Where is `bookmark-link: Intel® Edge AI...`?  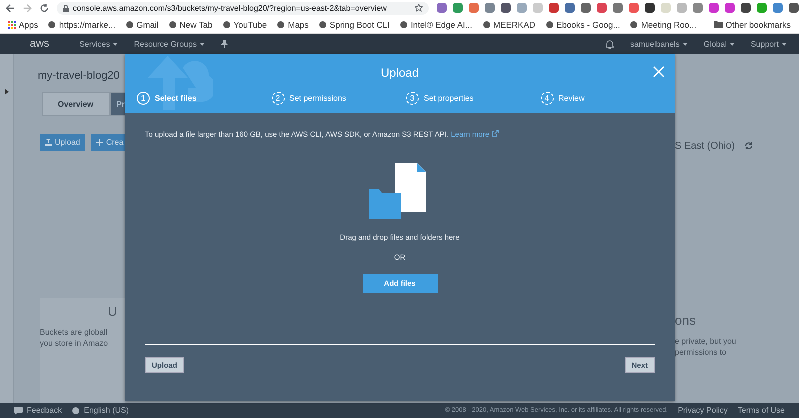 bookmark-link: Intel® Edge AI... is located at coordinates (436, 25).